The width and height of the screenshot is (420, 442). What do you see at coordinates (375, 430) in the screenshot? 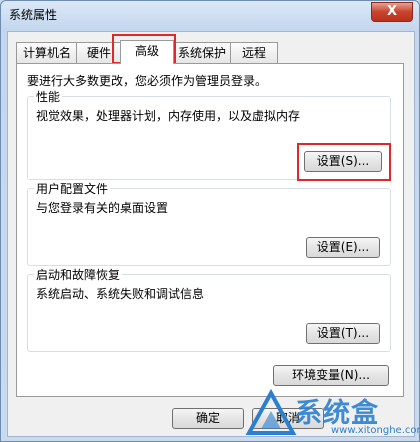
I see `watermark-url: www.xitonghe.com` at bounding box center [375, 430].